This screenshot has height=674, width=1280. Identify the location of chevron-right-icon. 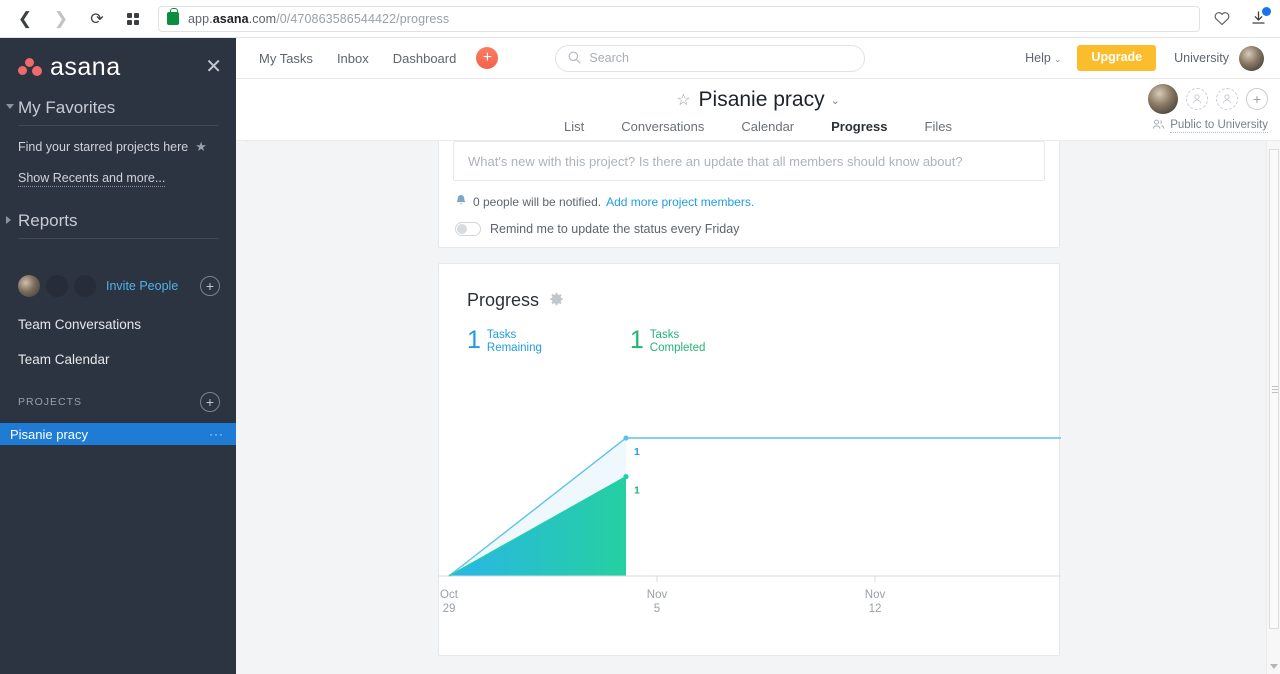
(8, 220).